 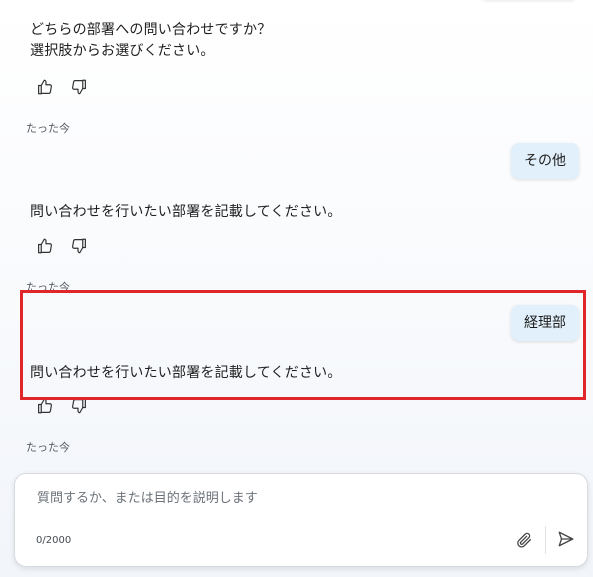 What do you see at coordinates (54, 540) in the screenshot?
I see `character-counter: 0/2000` at bounding box center [54, 540].